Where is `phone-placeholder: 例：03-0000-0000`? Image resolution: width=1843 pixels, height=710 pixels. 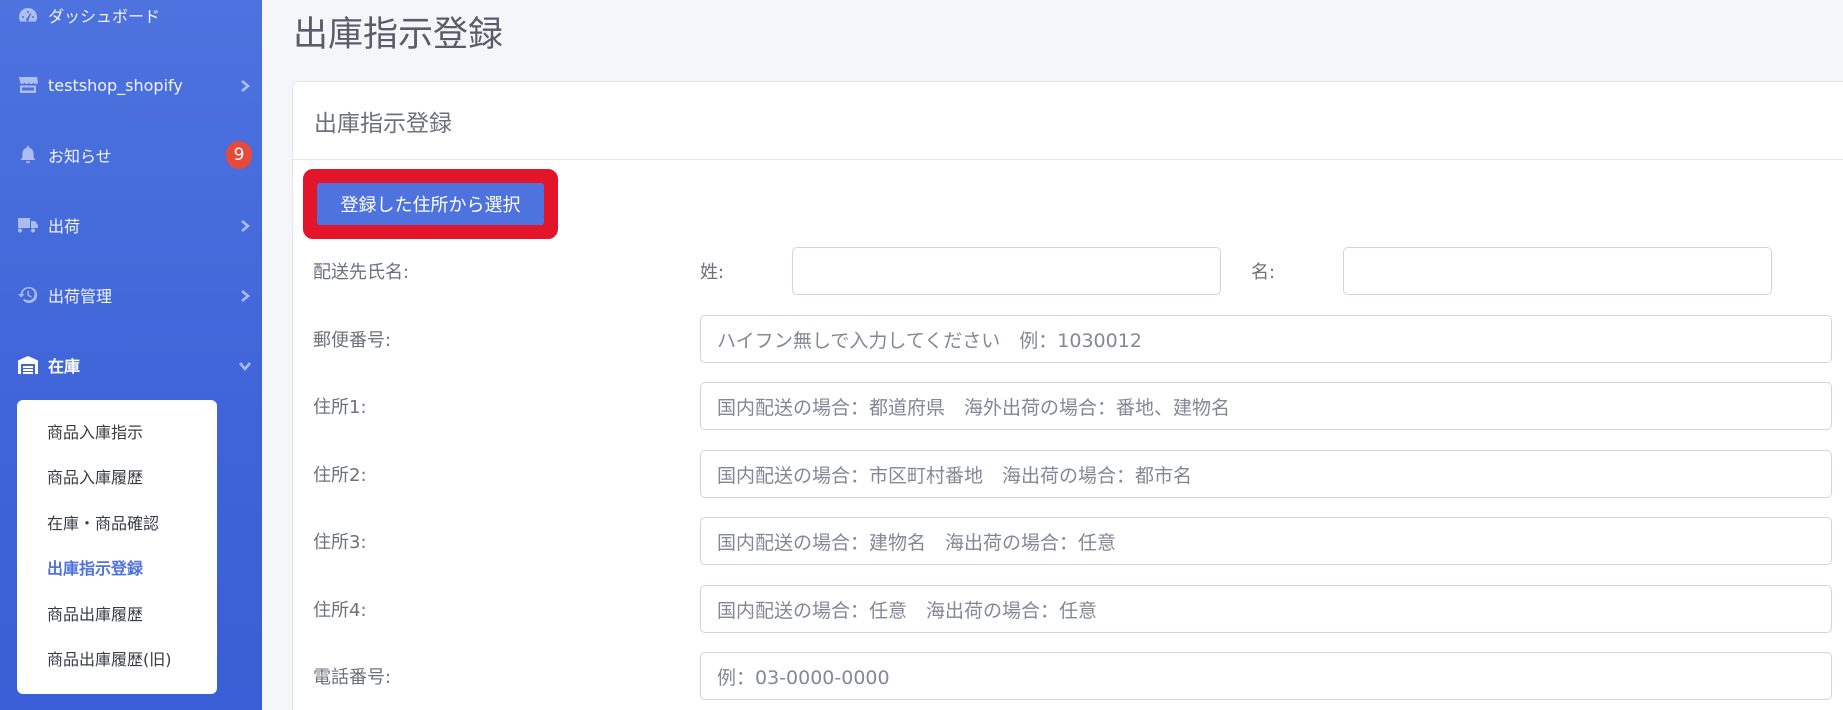 phone-placeholder: 例：03-0000-0000 is located at coordinates (803, 677).